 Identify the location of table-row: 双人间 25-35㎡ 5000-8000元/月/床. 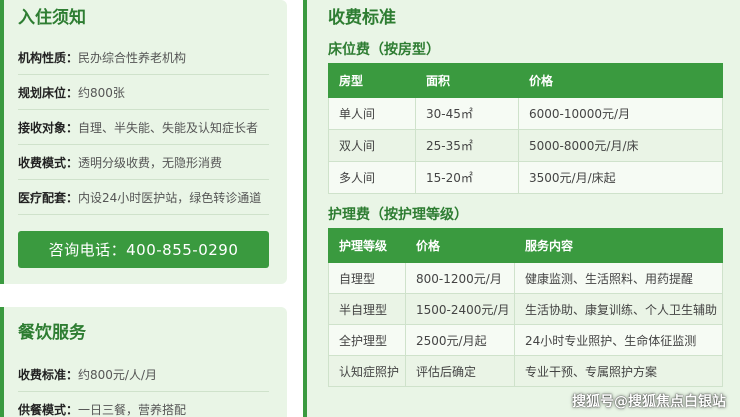
(525, 145).